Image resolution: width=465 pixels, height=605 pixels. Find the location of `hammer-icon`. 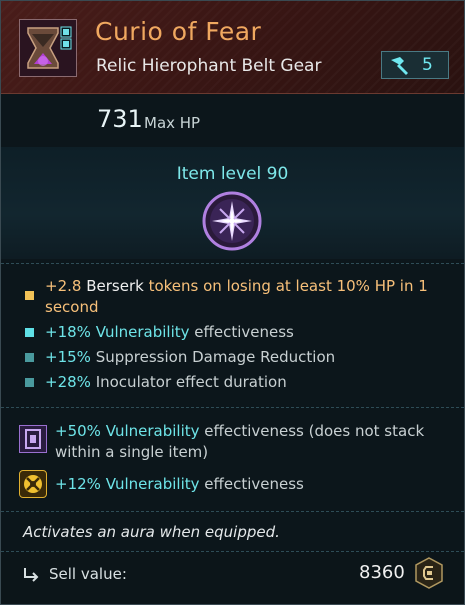

hammer-icon is located at coordinates (399, 66).